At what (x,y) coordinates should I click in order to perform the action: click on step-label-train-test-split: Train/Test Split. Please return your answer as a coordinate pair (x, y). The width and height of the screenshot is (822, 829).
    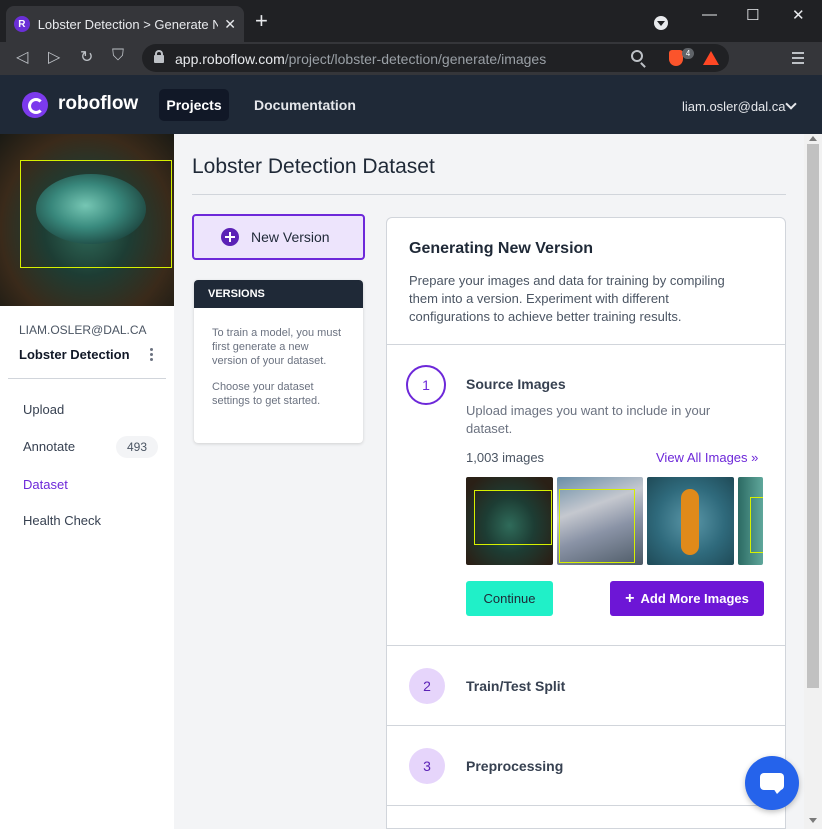
    Looking at the image, I should click on (515, 686).